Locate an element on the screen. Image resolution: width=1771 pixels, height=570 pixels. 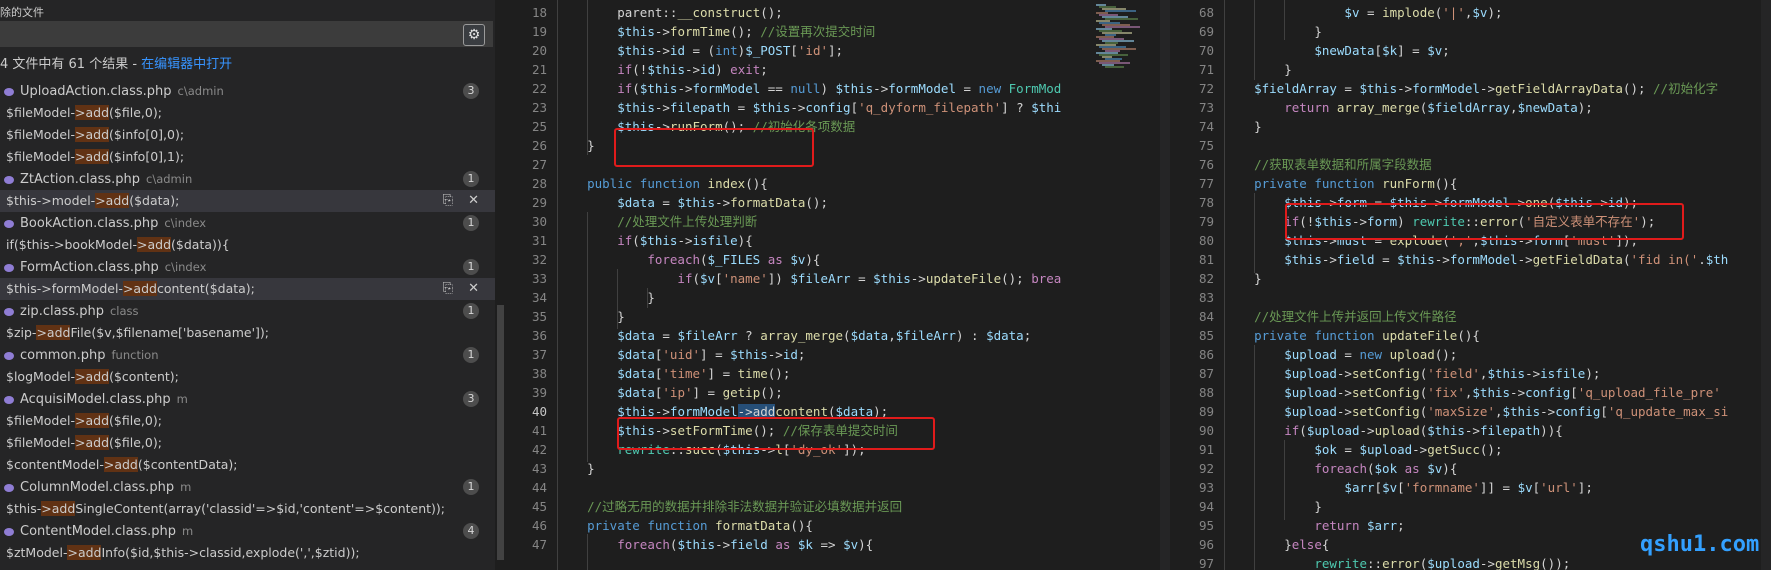
code-line: public function index(){ is located at coordinates (662, 183).